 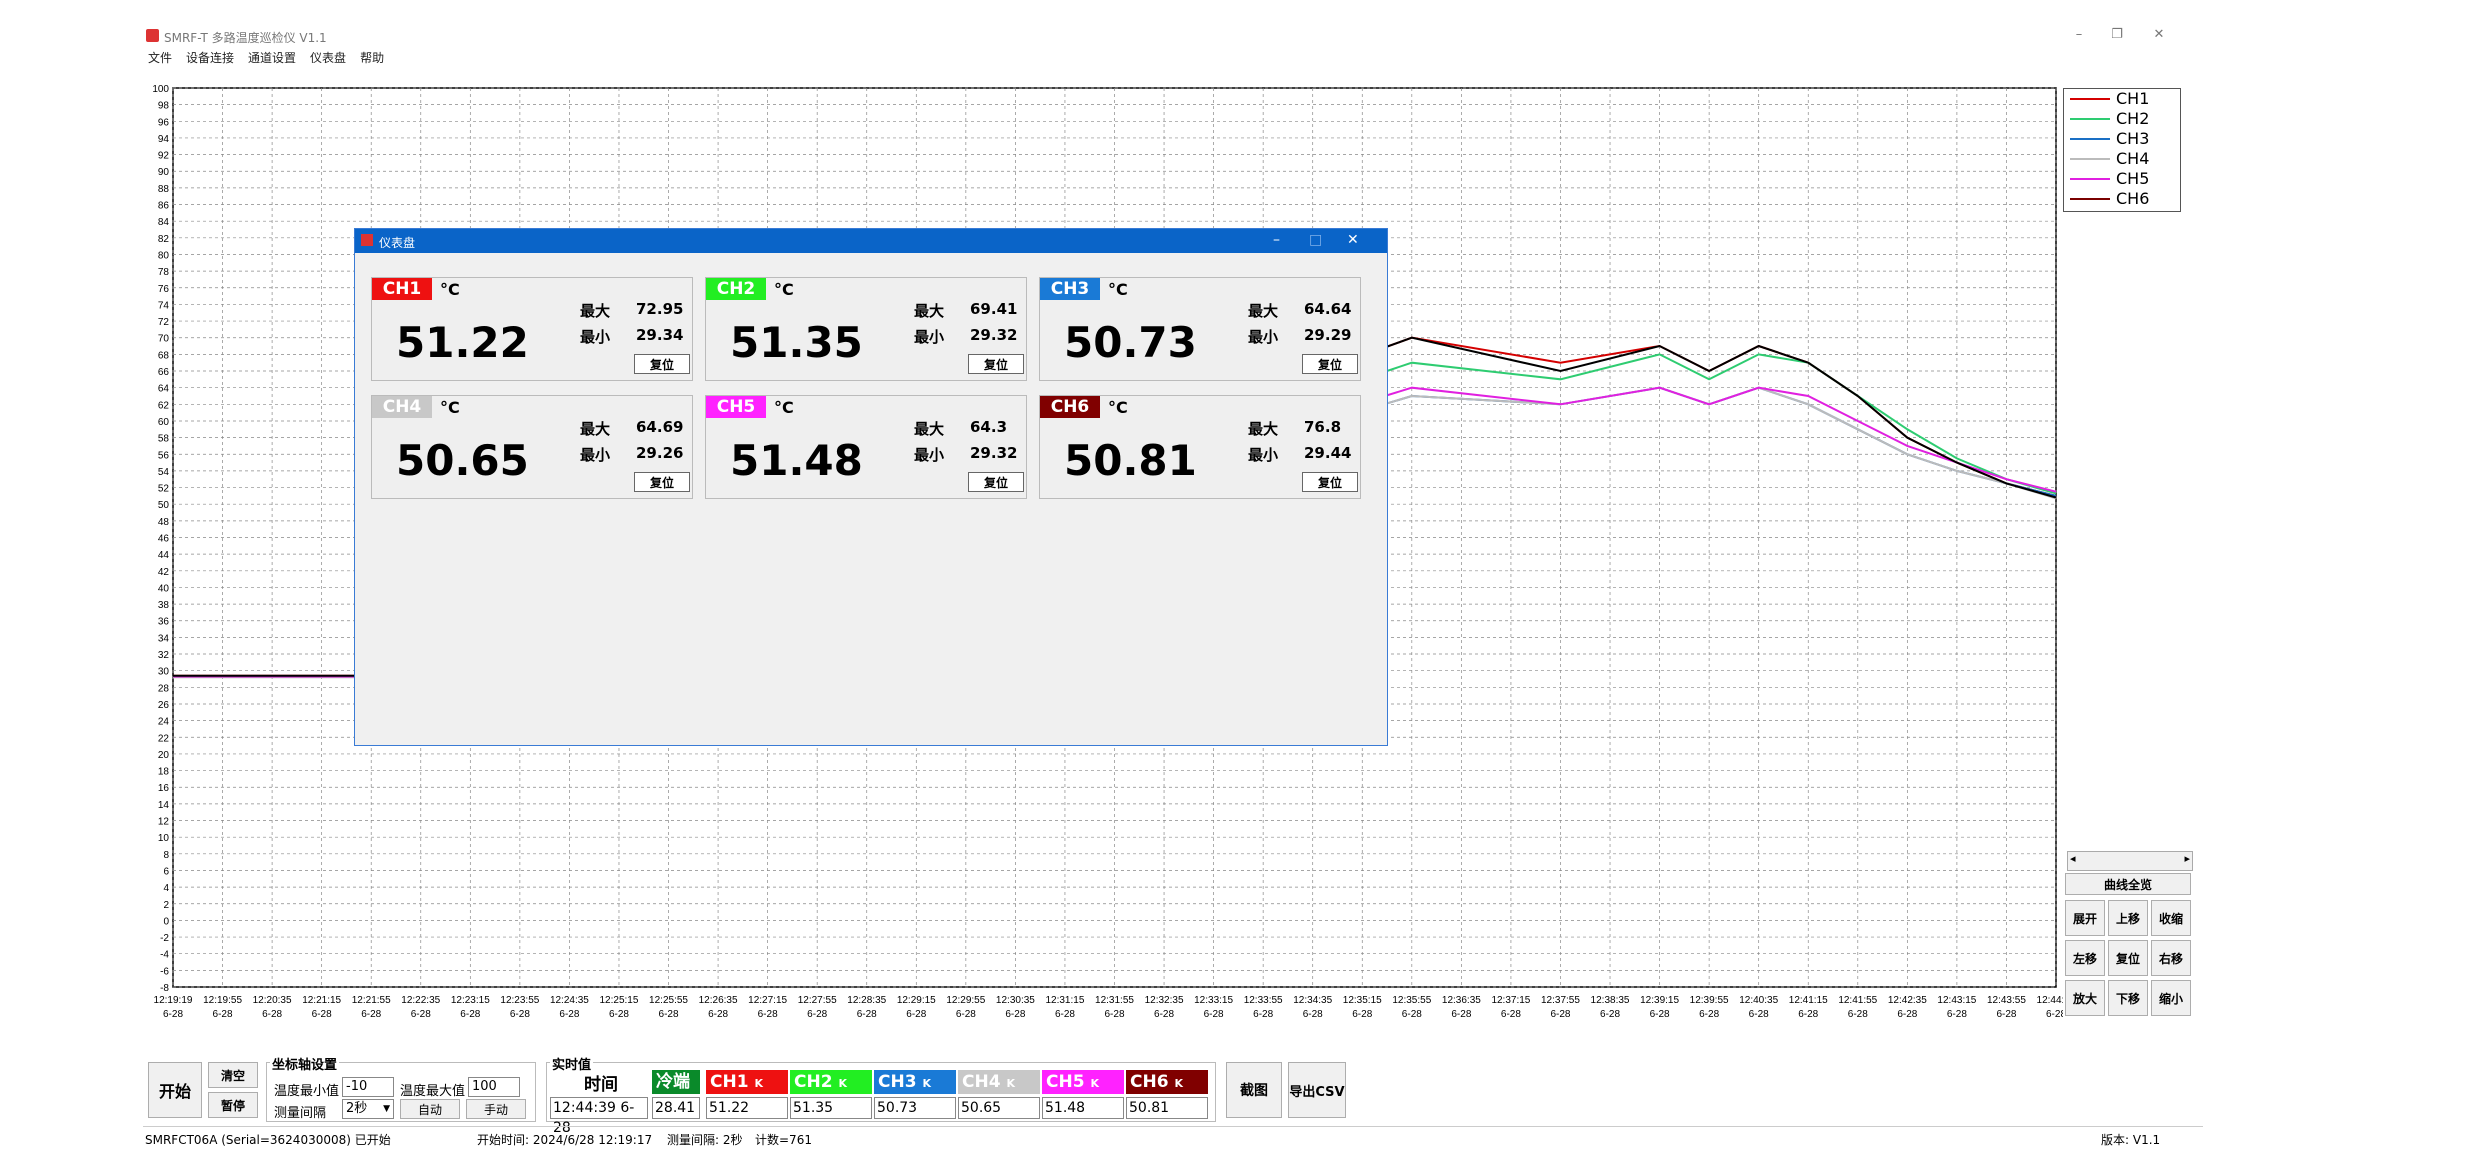 What do you see at coordinates (2131, 1140) in the screenshot?
I see `version-status: 版本: V1.1` at bounding box center [2131, 1140].